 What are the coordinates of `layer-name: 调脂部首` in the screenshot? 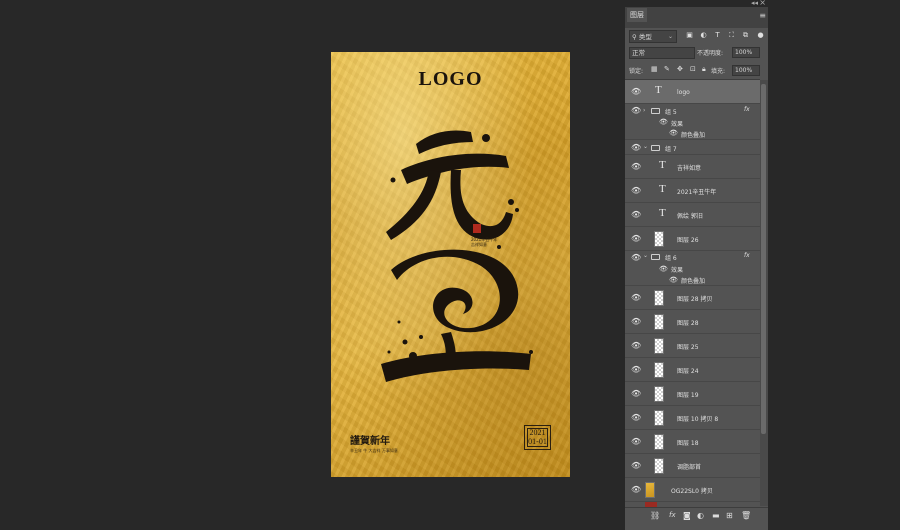 It's located at (689, 467).